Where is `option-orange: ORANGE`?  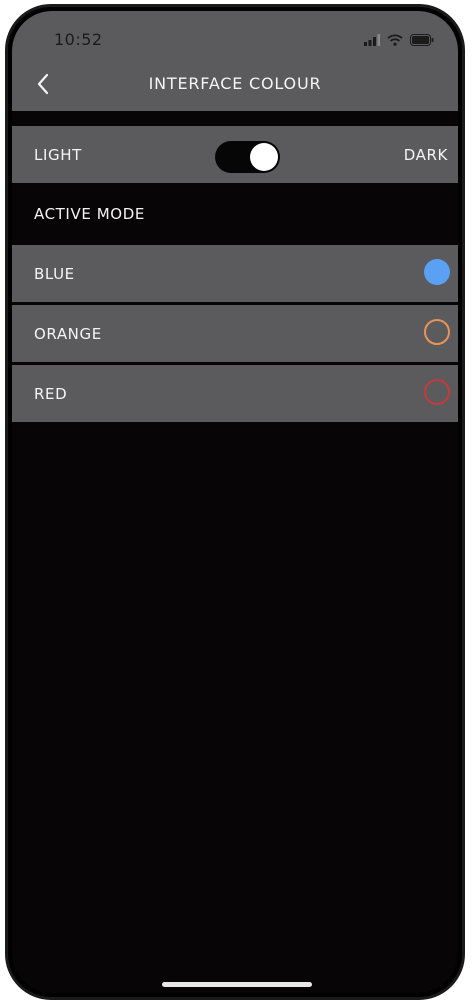 option-orange: ORANGE is located at coordinates (235, 333).